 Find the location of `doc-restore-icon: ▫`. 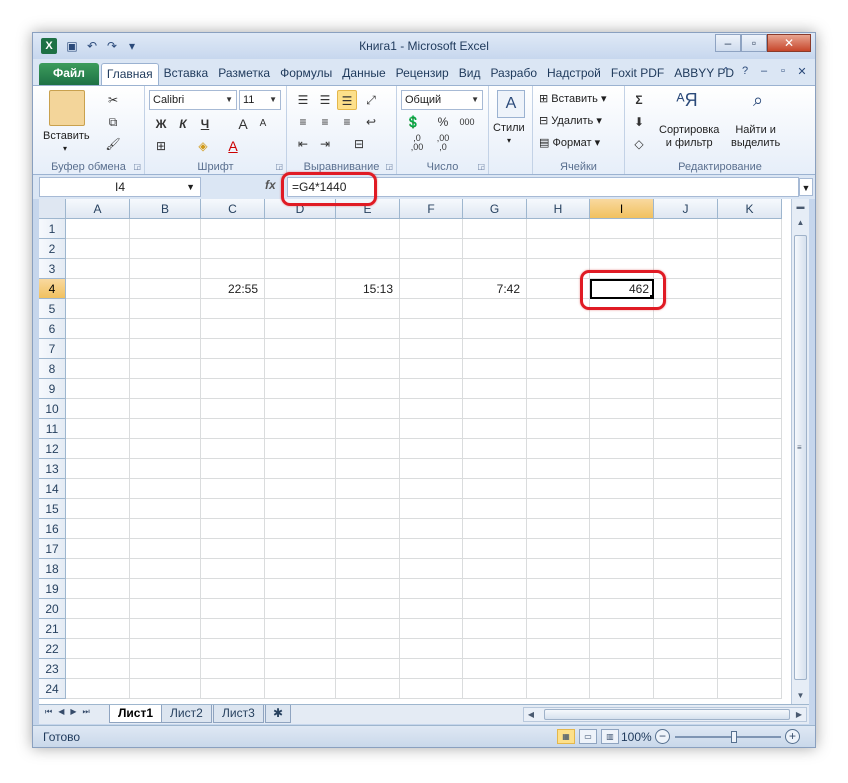

doc-restore-icon: ▫ is located at coordinates (783, 71).